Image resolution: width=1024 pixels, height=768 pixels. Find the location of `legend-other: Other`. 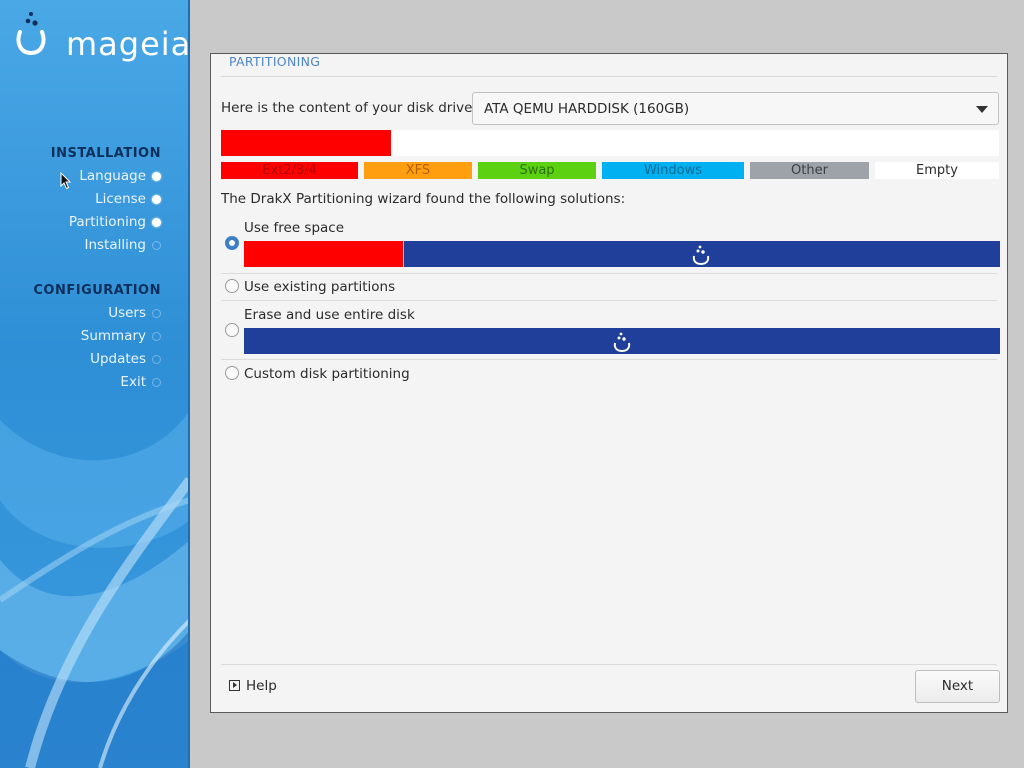

legend-other: Other is located at coordinates (809, 170).